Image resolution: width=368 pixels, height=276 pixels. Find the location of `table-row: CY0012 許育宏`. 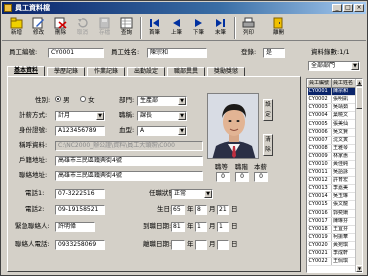

table-row: CY0012 許育宏 is located at coordinates (332, 181).